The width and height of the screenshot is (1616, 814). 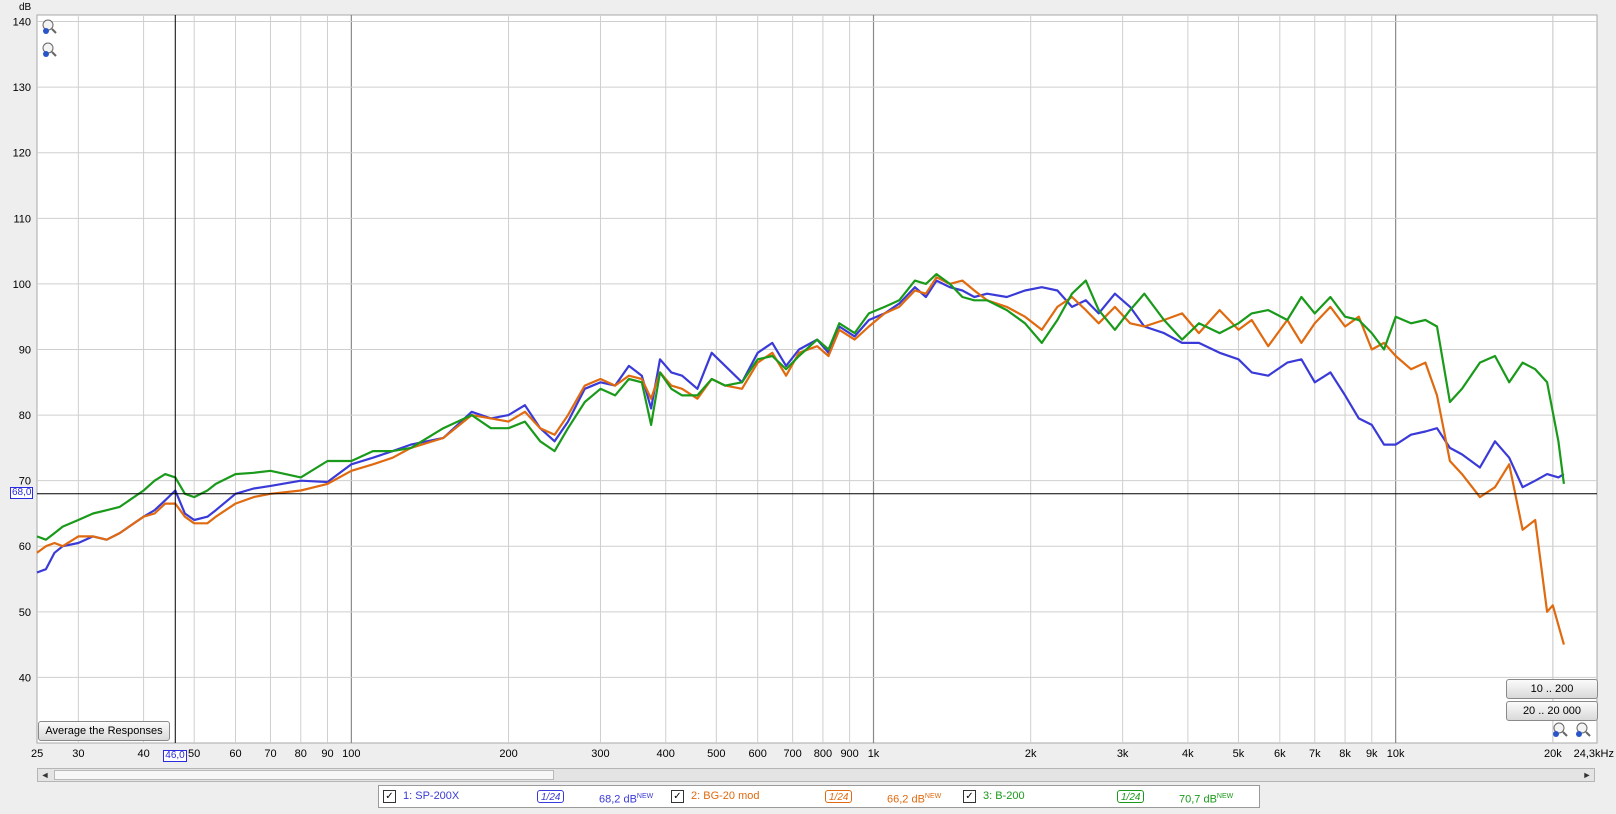 I want to click on legend-label-1: 1: SP-200X, so click(x=431, y=796).